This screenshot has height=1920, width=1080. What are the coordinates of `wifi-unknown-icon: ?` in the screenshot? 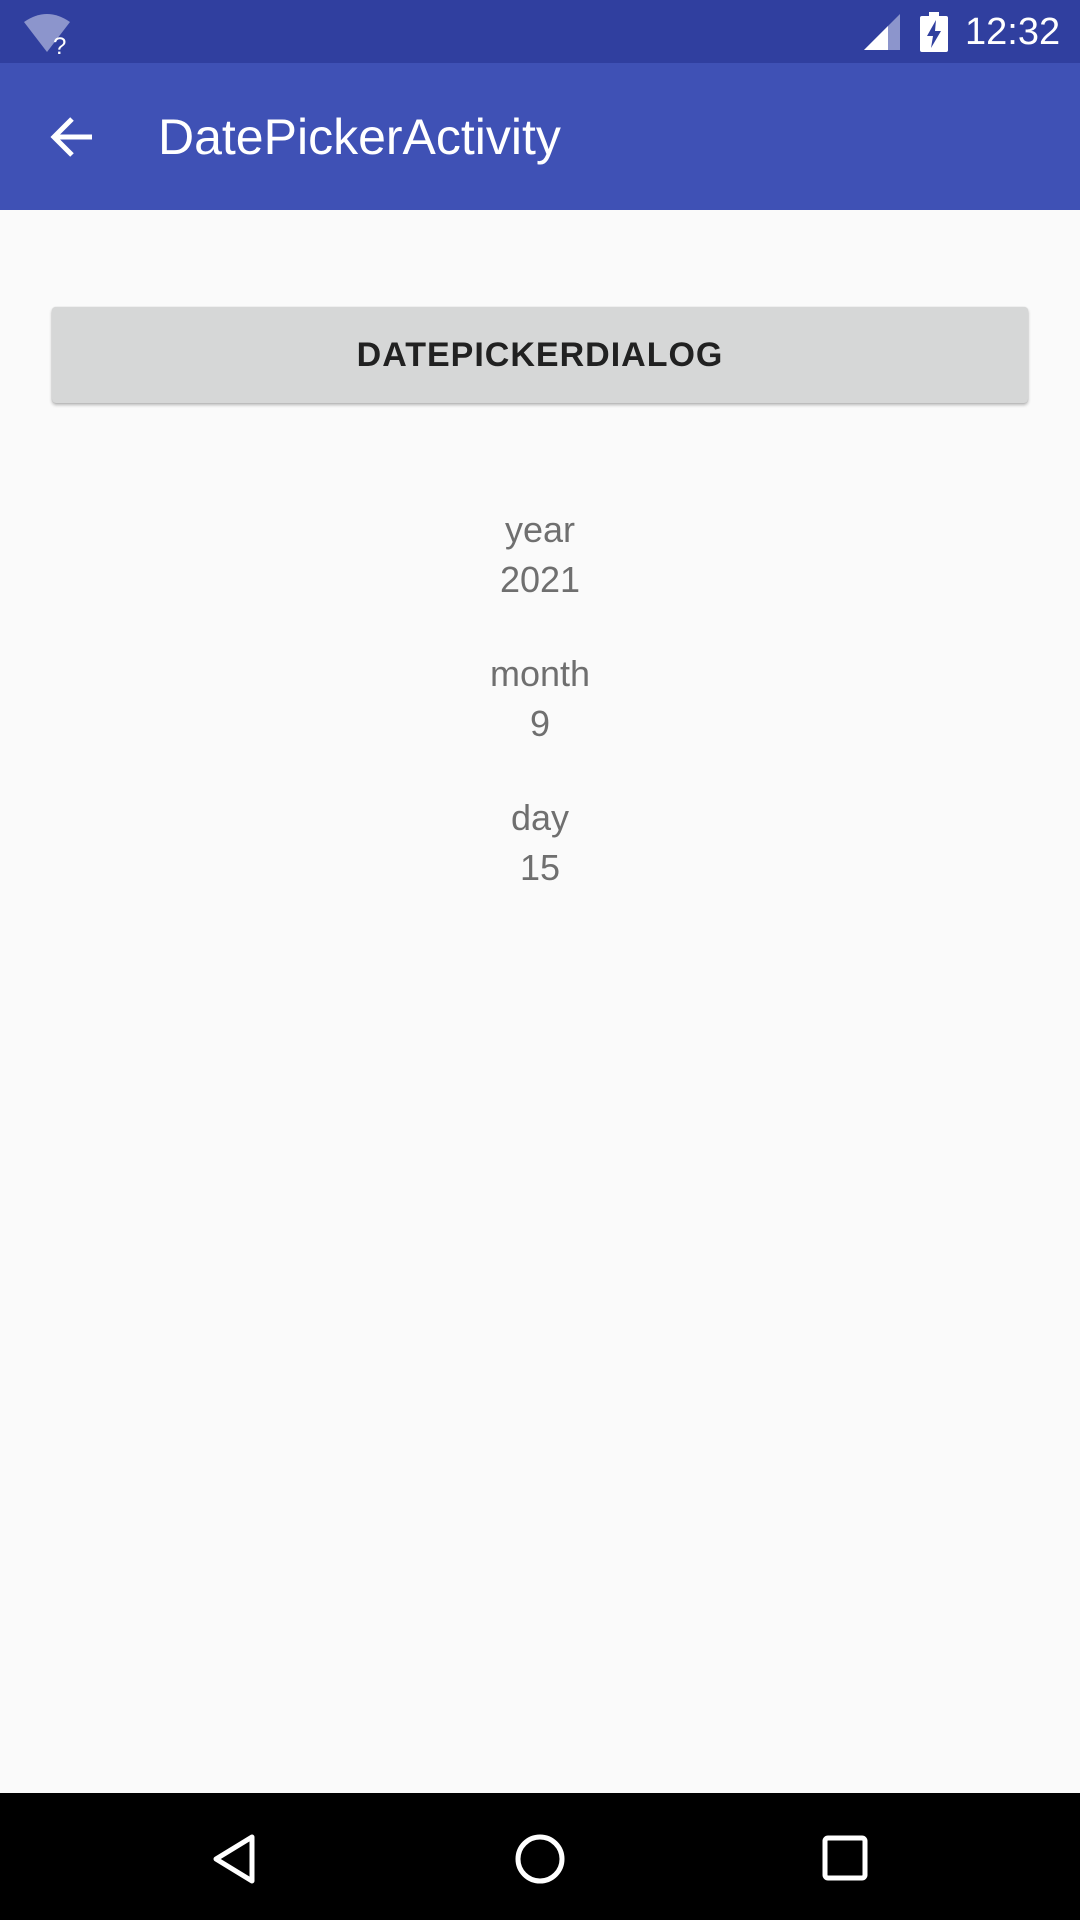 It's located at (47, 35).